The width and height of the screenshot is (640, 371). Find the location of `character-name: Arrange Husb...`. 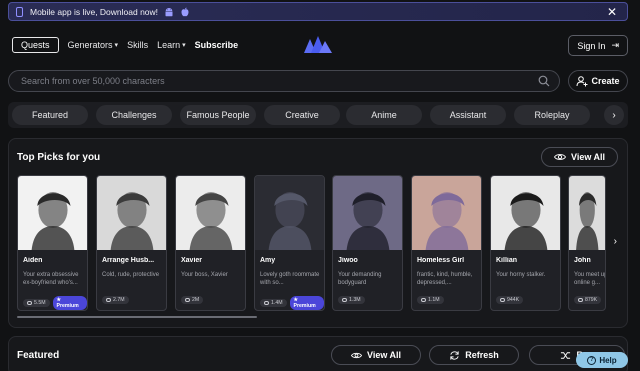

character-name: Arrange Husb... is located at coordinates (128, 260).